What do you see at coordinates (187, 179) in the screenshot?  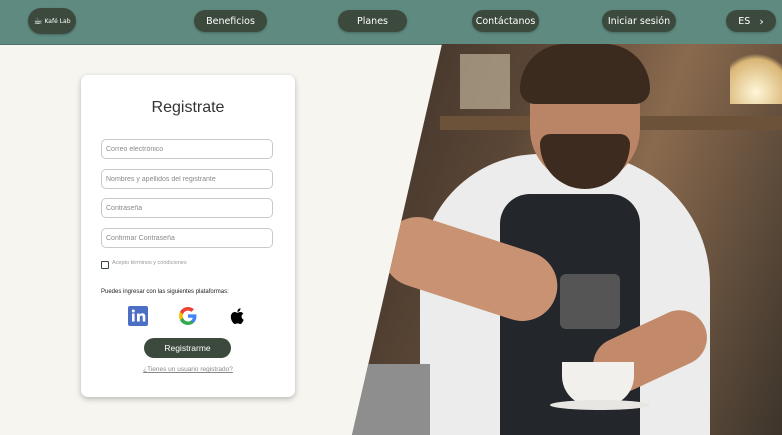 I see `name-field` at bounding box center [187, 179].